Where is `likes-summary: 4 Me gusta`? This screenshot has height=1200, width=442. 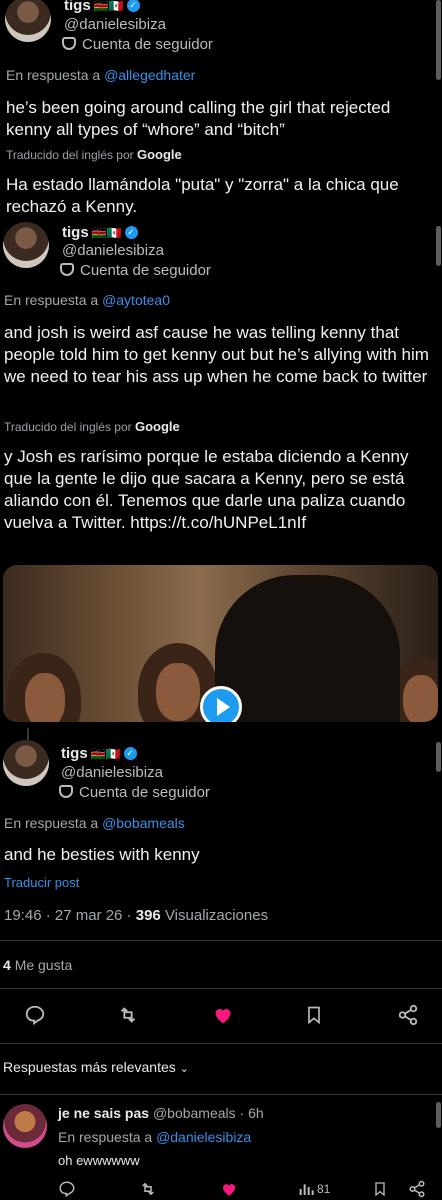 likes-summary: 4 Me gusta is located at coordinates (37, 965).